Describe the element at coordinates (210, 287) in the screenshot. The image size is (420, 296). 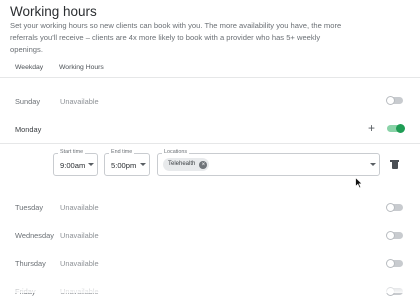
I see `bottom-fade` at that location.